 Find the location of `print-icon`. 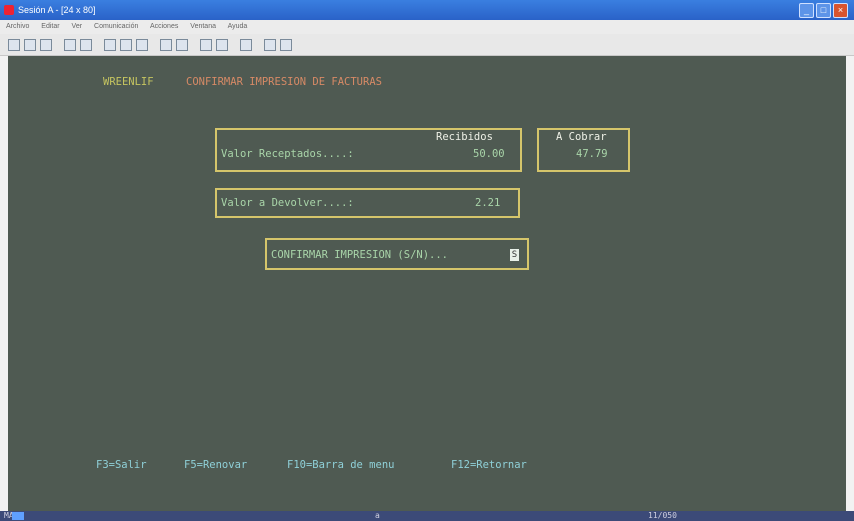

print-icon is located at coordinates (14, 45).